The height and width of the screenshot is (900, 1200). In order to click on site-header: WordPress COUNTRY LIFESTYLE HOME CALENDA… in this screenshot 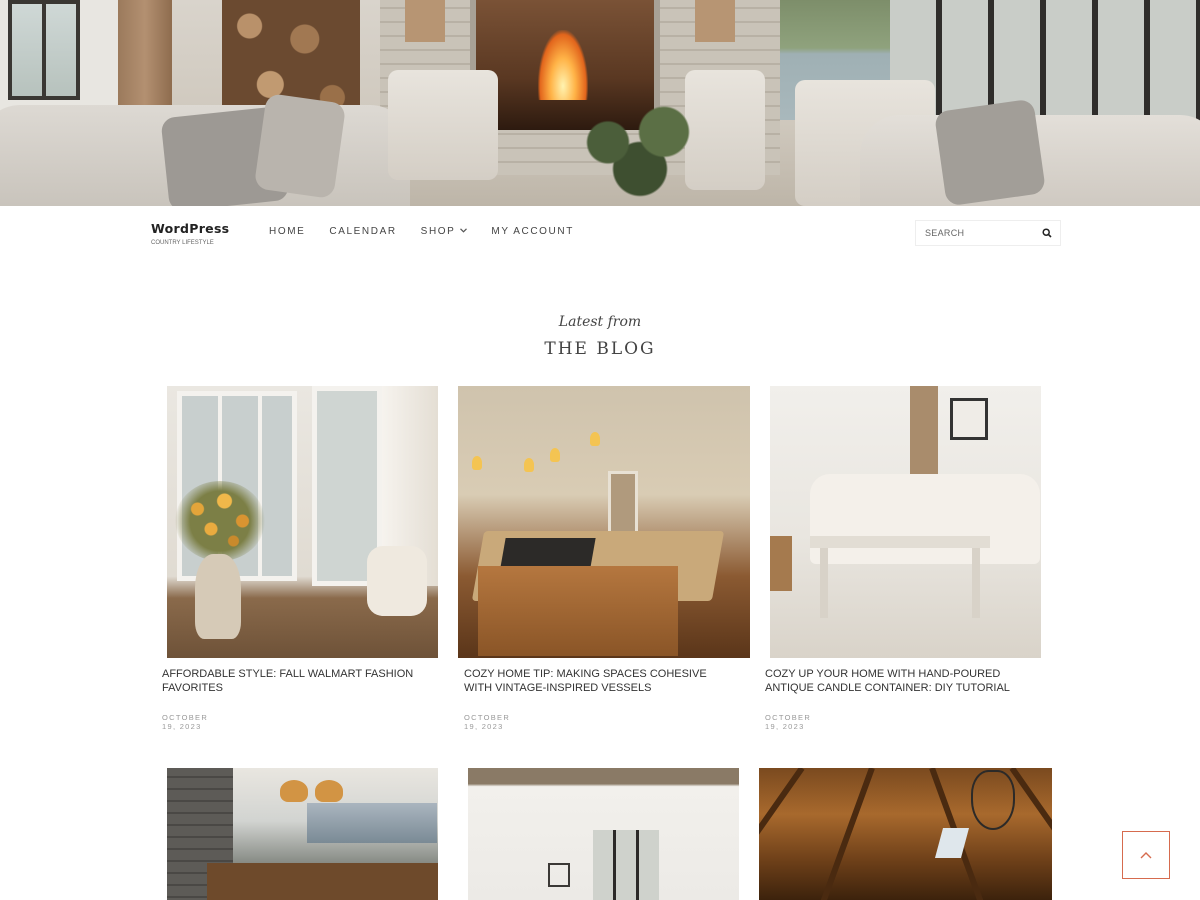, I will do `click(600, 234)`.